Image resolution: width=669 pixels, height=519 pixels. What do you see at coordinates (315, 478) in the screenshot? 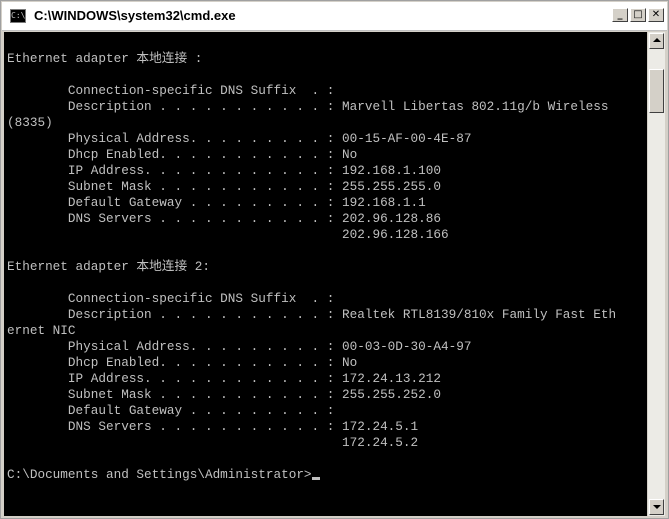
I see `text-cursor` at bounding box center [315, 478].